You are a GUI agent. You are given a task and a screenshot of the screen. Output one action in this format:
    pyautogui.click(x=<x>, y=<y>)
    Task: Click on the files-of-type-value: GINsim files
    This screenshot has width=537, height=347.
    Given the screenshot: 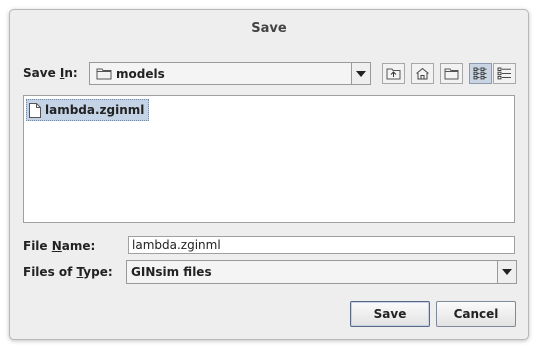 What is the action you would take?
    pyautogui.click(x=171, y=272)
    